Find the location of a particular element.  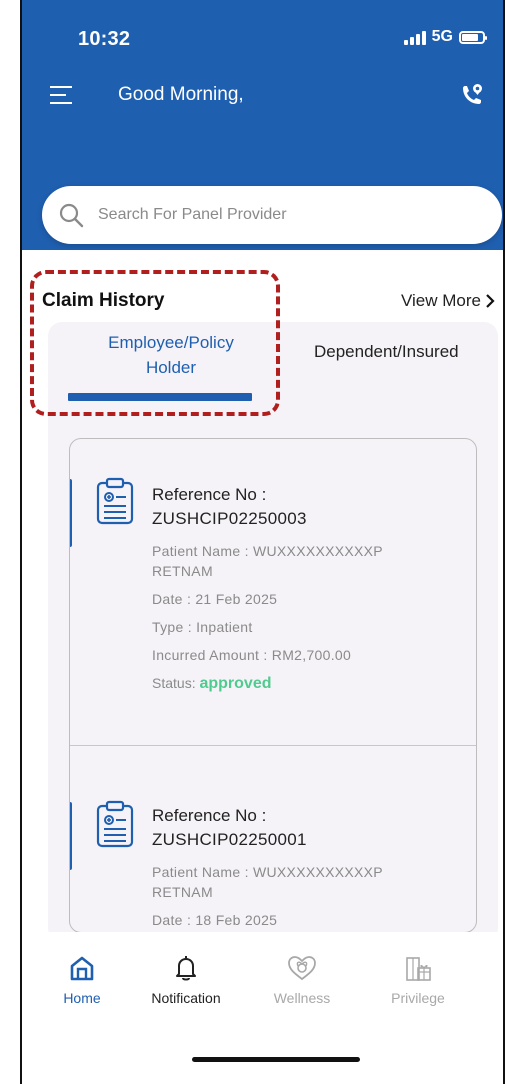

nav-notification: Notification is located at coordinates (186, 980).